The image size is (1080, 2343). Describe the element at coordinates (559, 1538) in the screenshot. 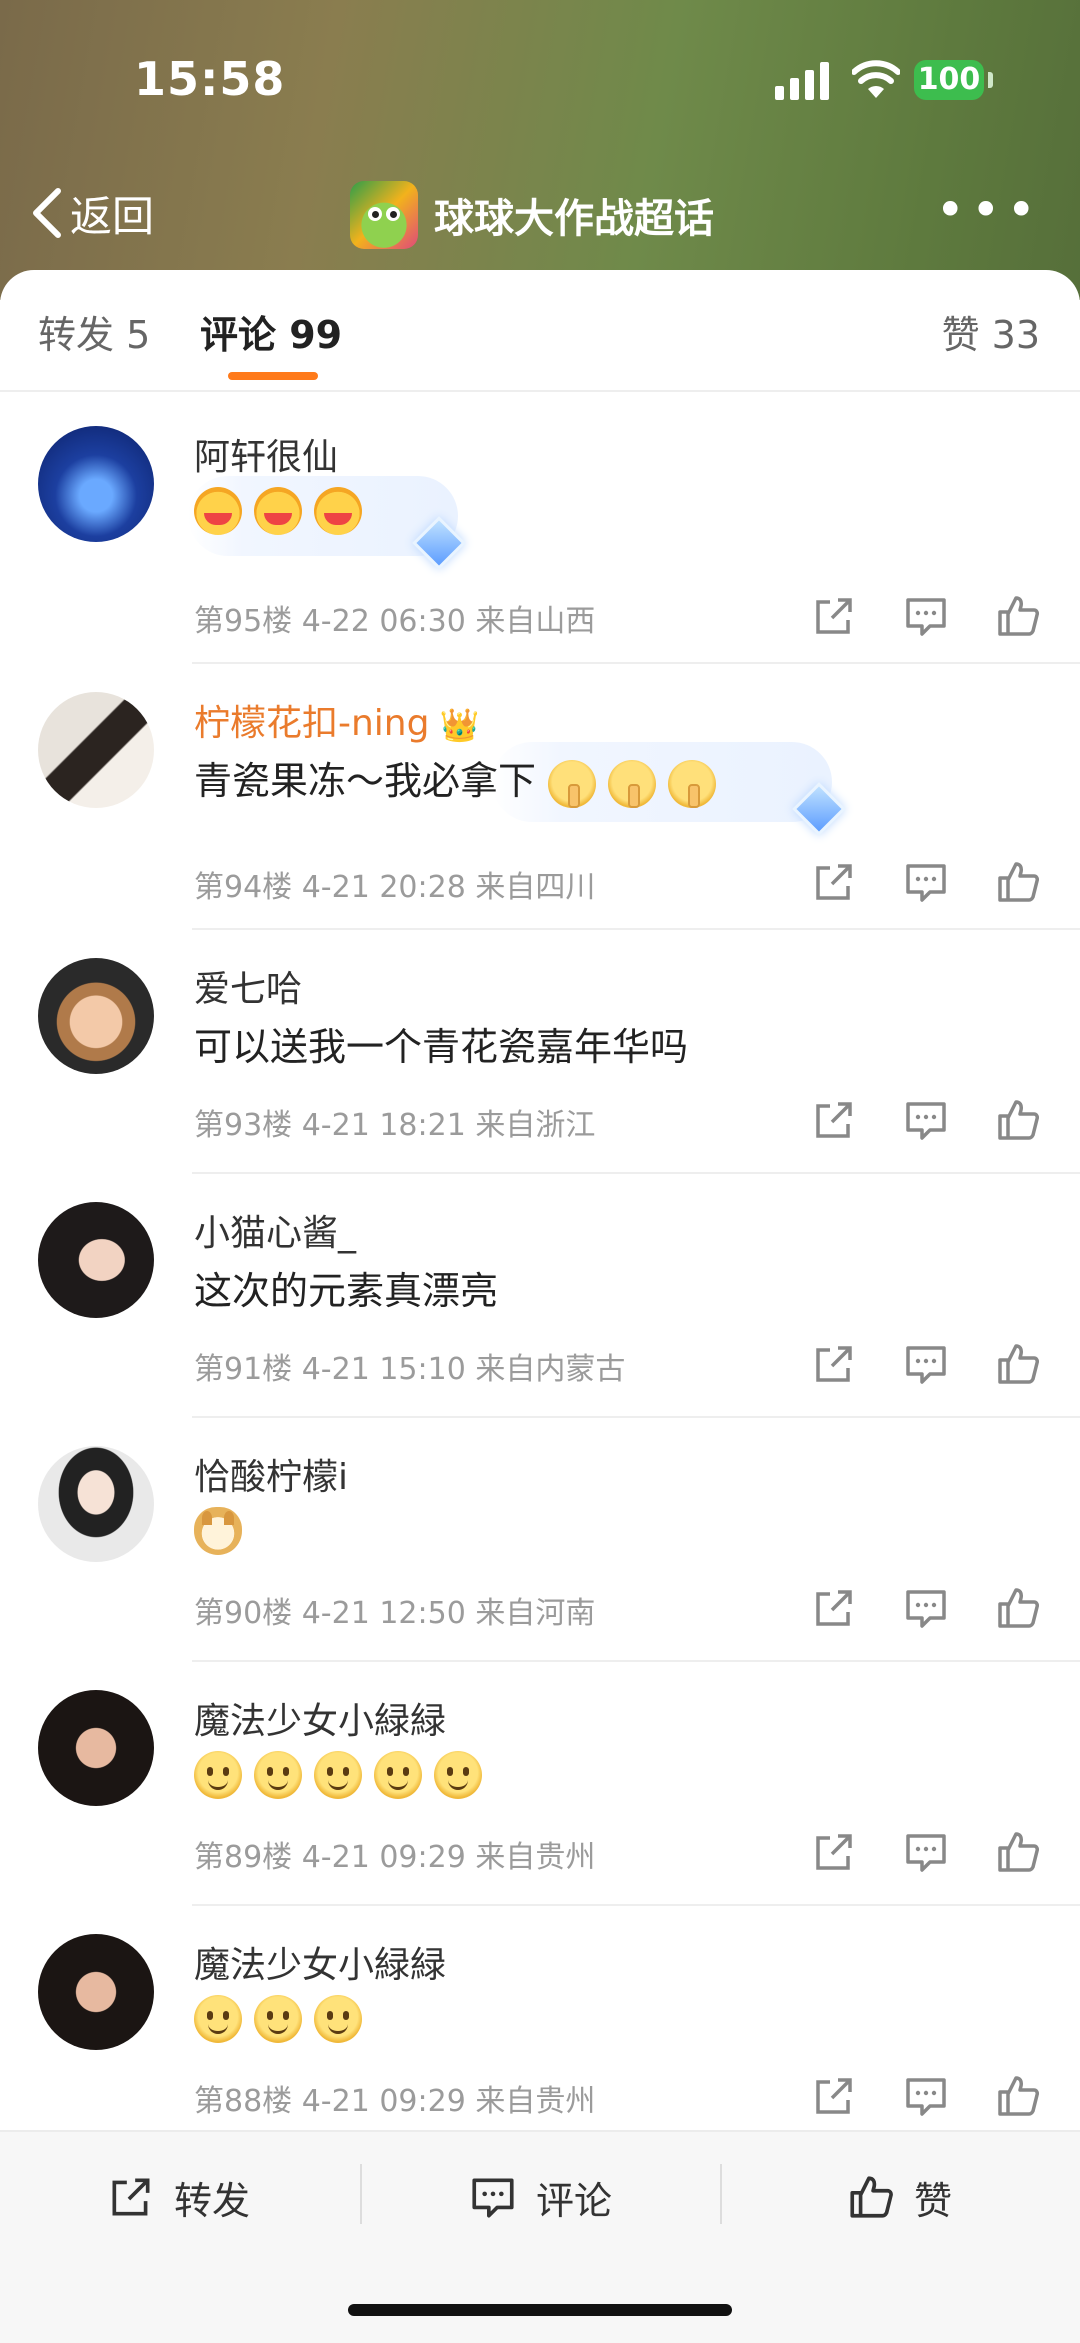

I see `comment-item: 恰酸柠檬i 第90楼 4-21 12:50 来自河南` at that location.